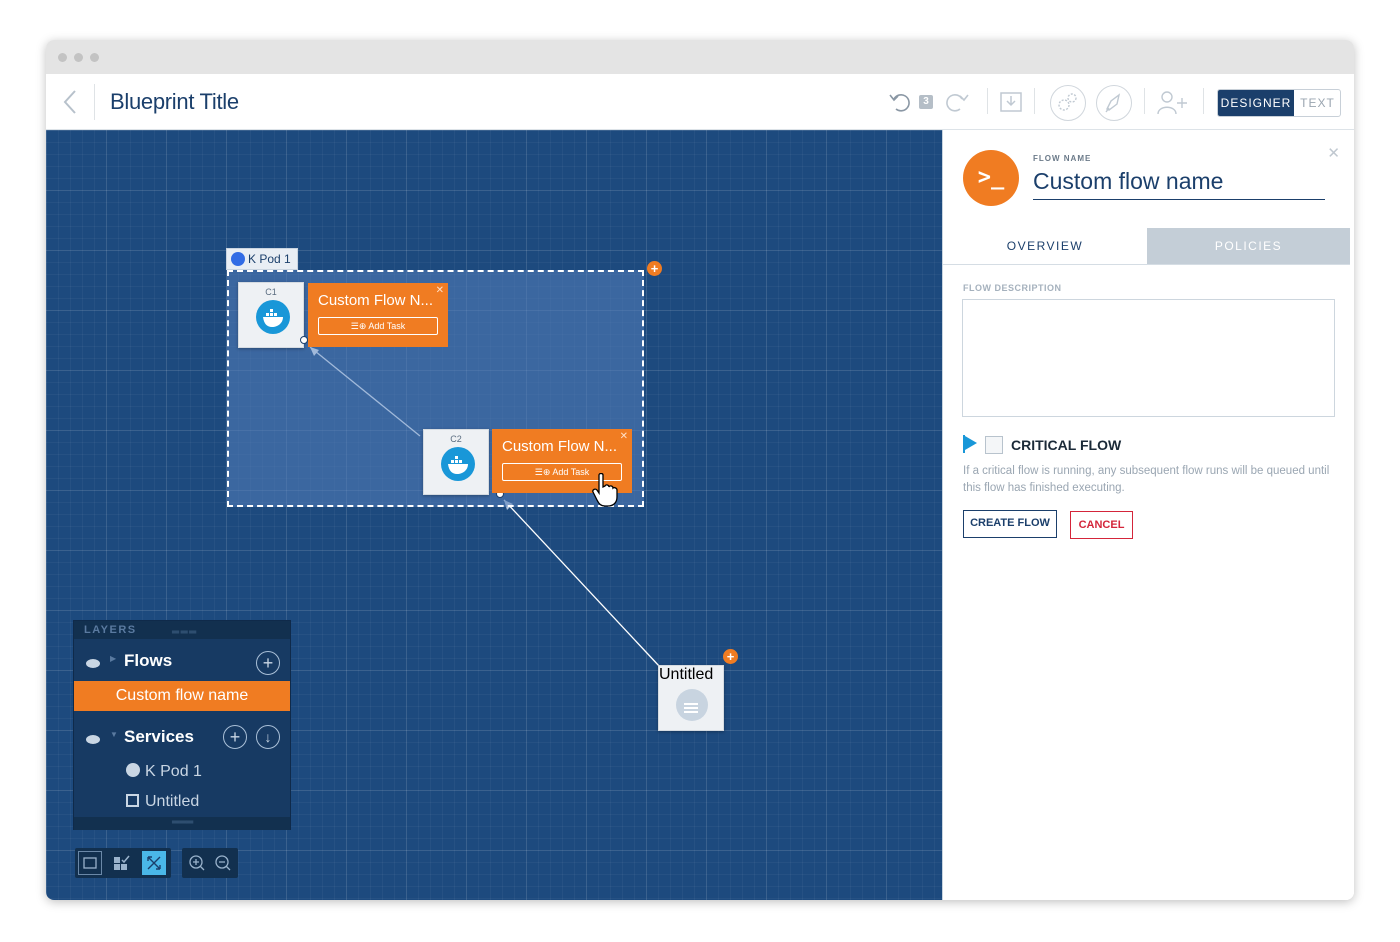 The height and width of the screenshot is (942, 1400). Describe the element at coordinates (700, 57) in the screenshot. I see `window-titlebar` at that location.